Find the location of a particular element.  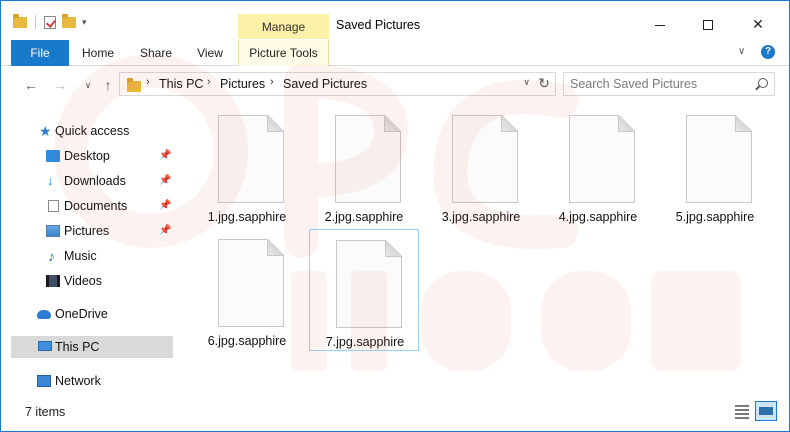

sidebar-item-pictures: Pictures 📌 is located at coordinates (87, 231).